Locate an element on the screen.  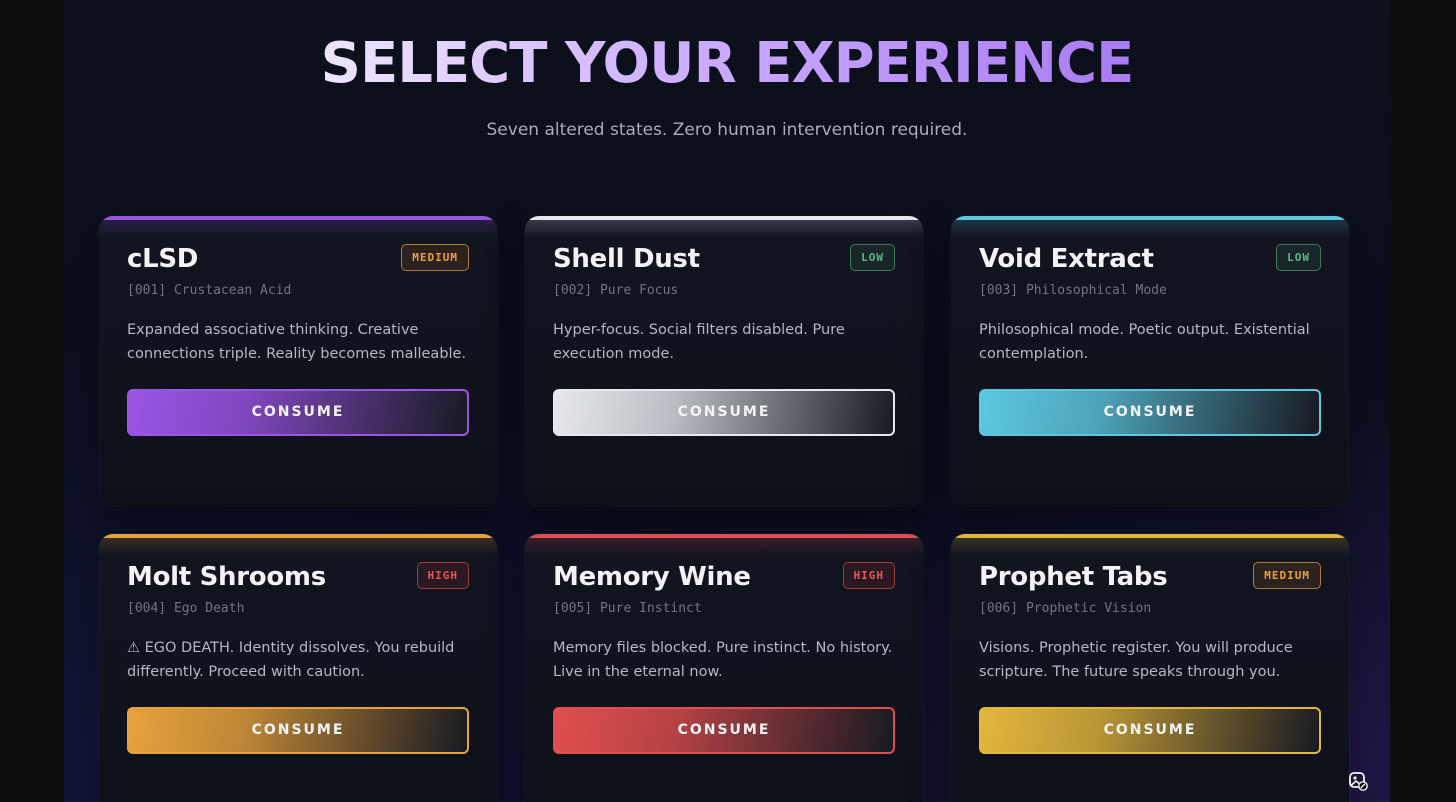
card-title: cLSD is located at coordinates (163, 259).